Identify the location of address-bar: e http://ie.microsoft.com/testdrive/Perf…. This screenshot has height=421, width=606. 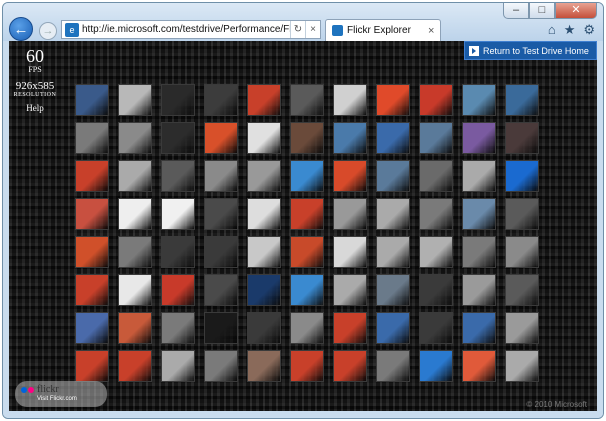
(191, 29).